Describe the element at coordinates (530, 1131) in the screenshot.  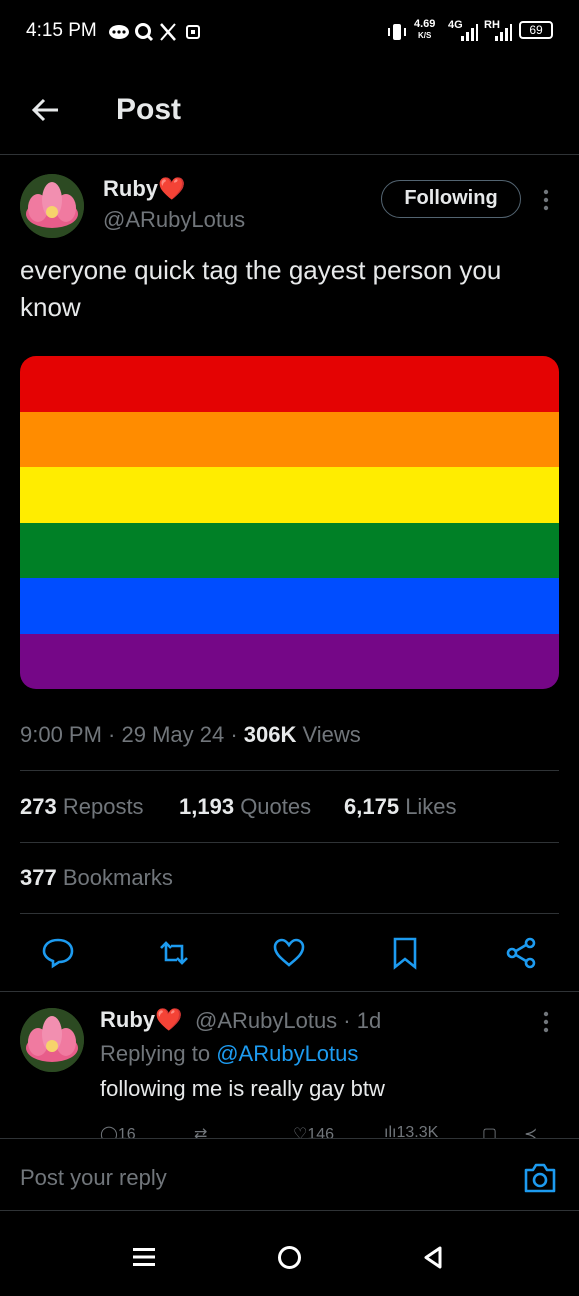
I see `reply-share-icon: ≺` at that location.